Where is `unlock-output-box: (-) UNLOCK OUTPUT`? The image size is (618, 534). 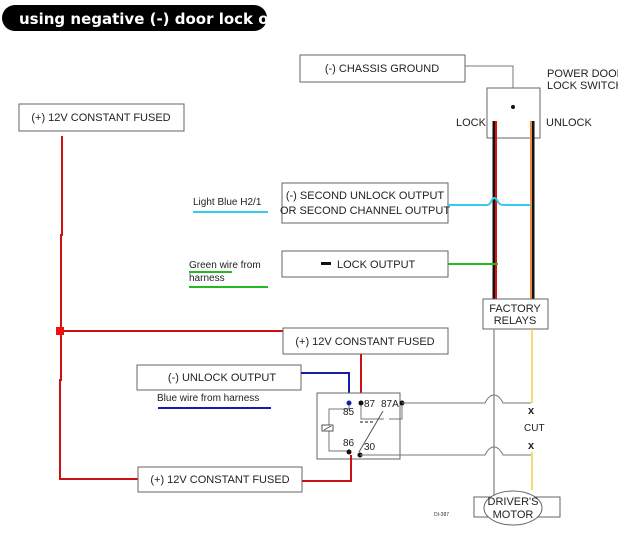
unlock-output-box: (-) UNLOCK OUTPUT is located at coordinates (219, 377).